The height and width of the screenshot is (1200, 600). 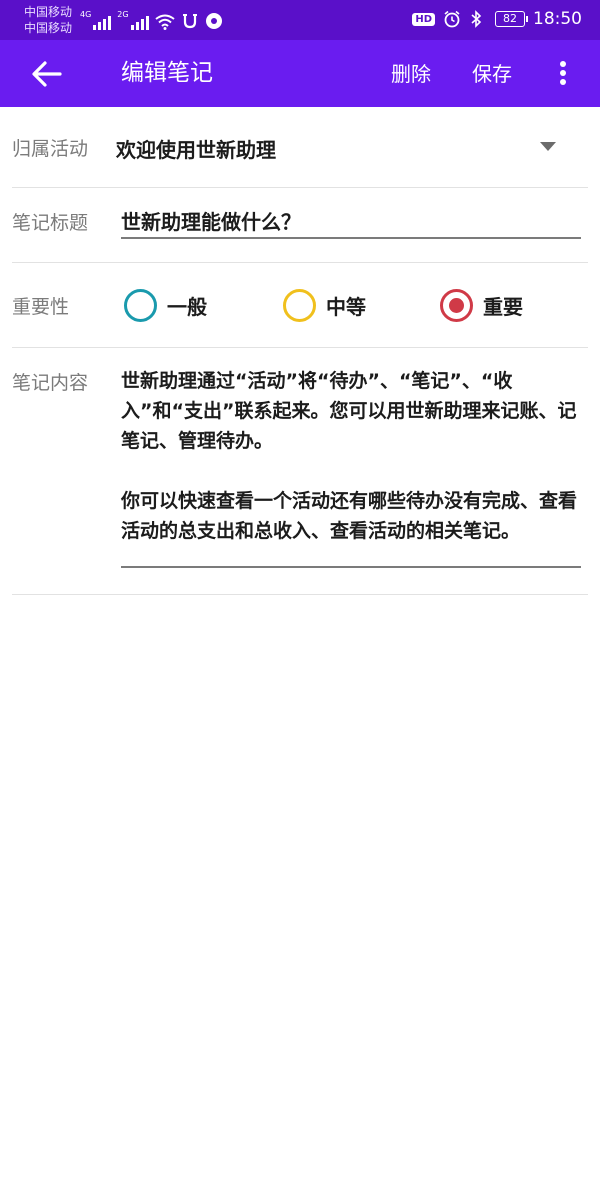 What do you see at coordinates (423, 19) in the screenshot?
I see `hd-badge: HD` at bounding box center [423, 19].